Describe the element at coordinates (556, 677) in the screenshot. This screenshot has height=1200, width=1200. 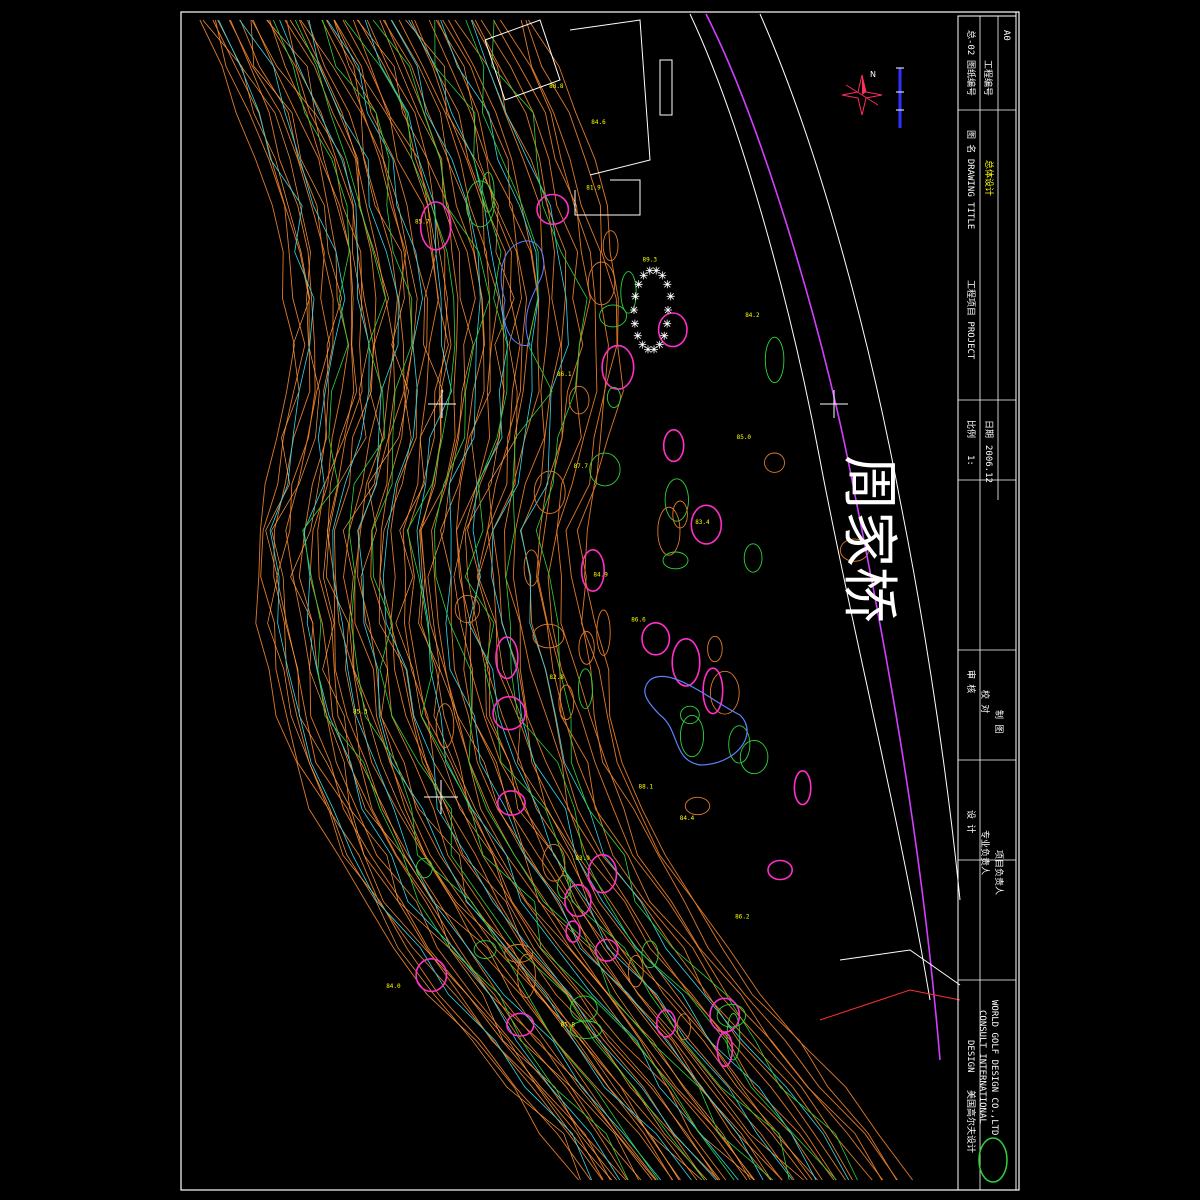
I see `spot-elevation: 82.8` at that location.